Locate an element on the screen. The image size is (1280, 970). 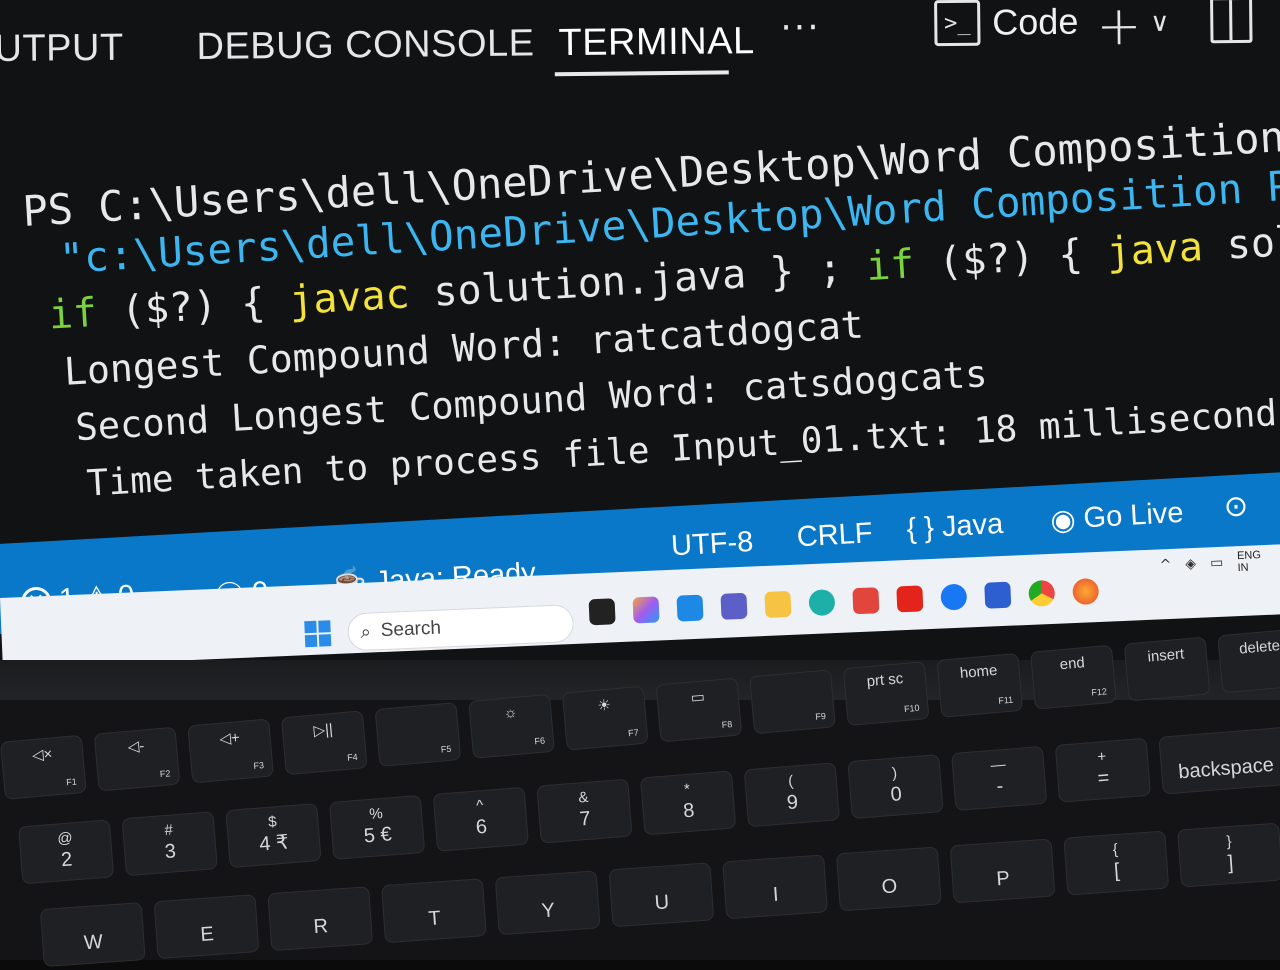
keyboard-key: }] is located at coordinates (1228, 855).